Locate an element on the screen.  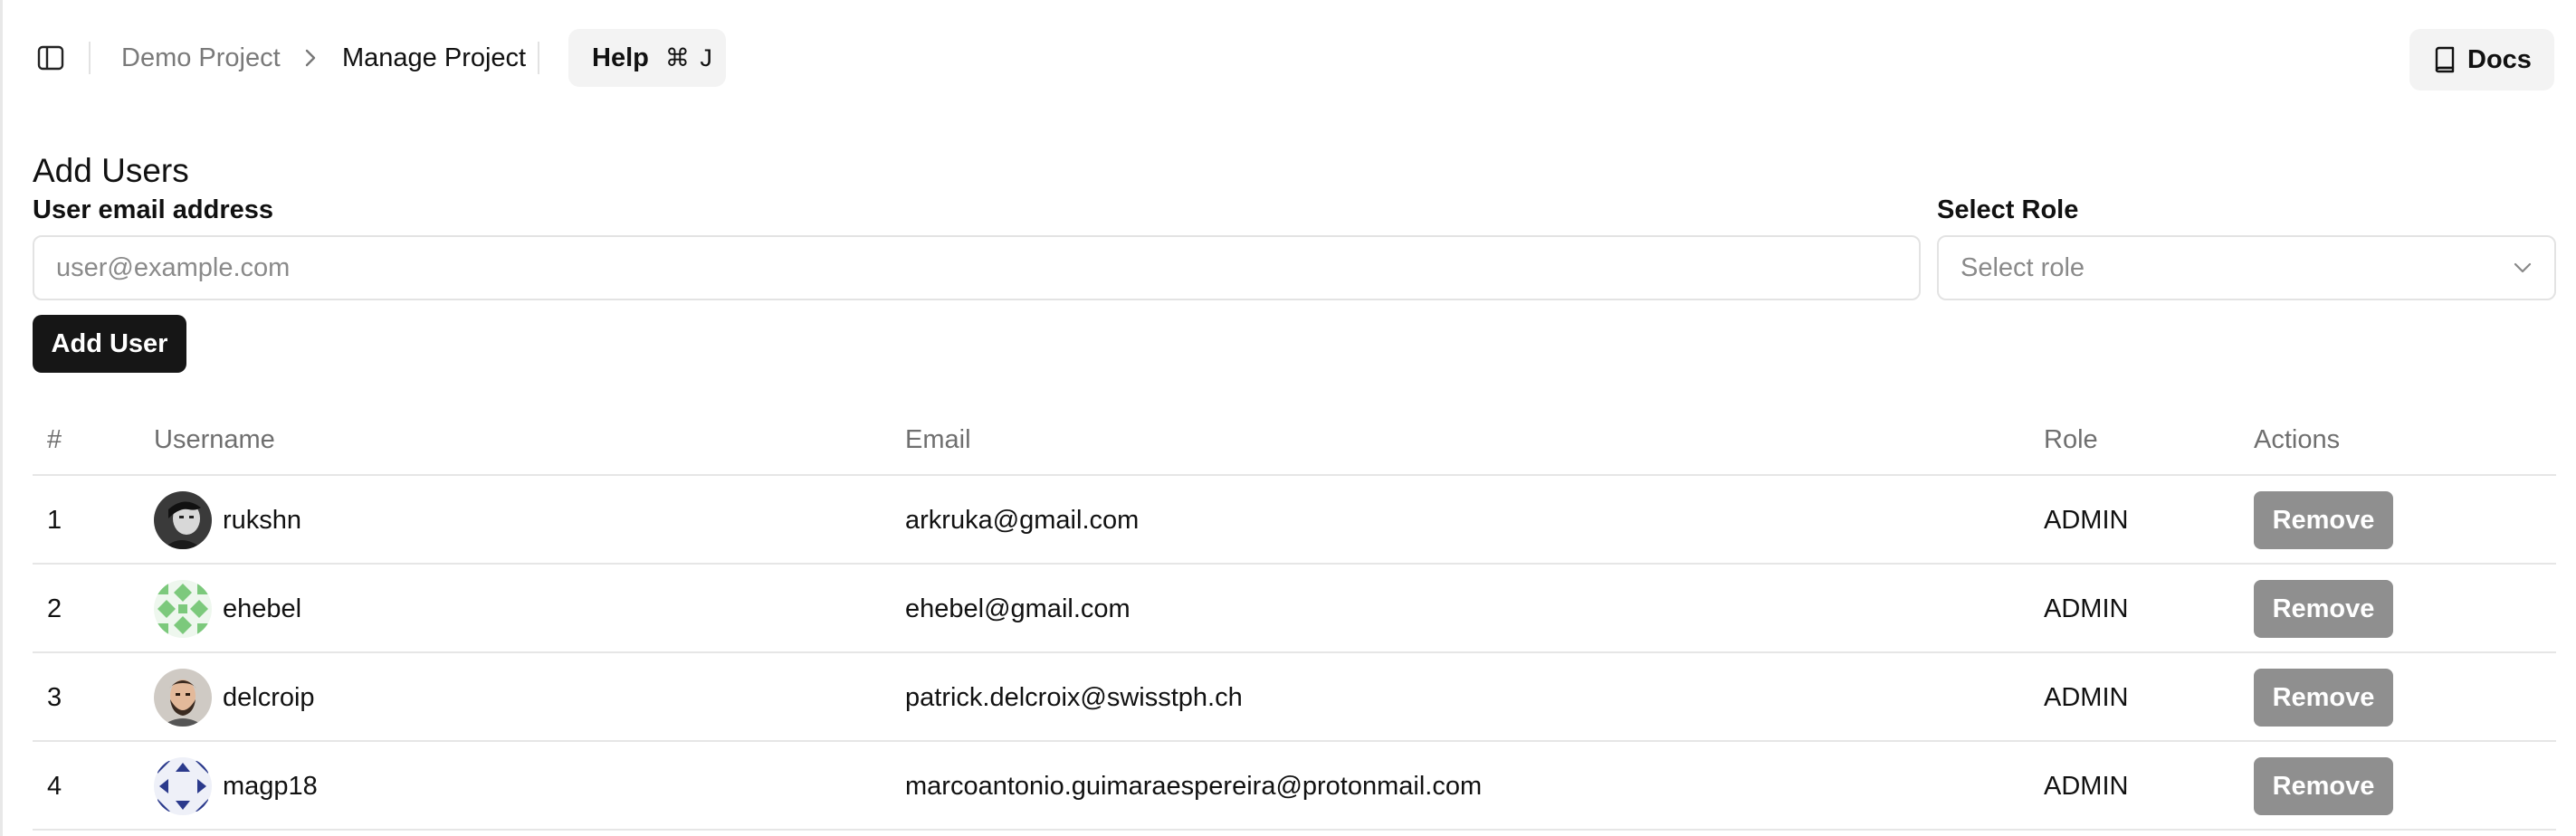
column-header-email: Email is located at coordinates (938, 440).